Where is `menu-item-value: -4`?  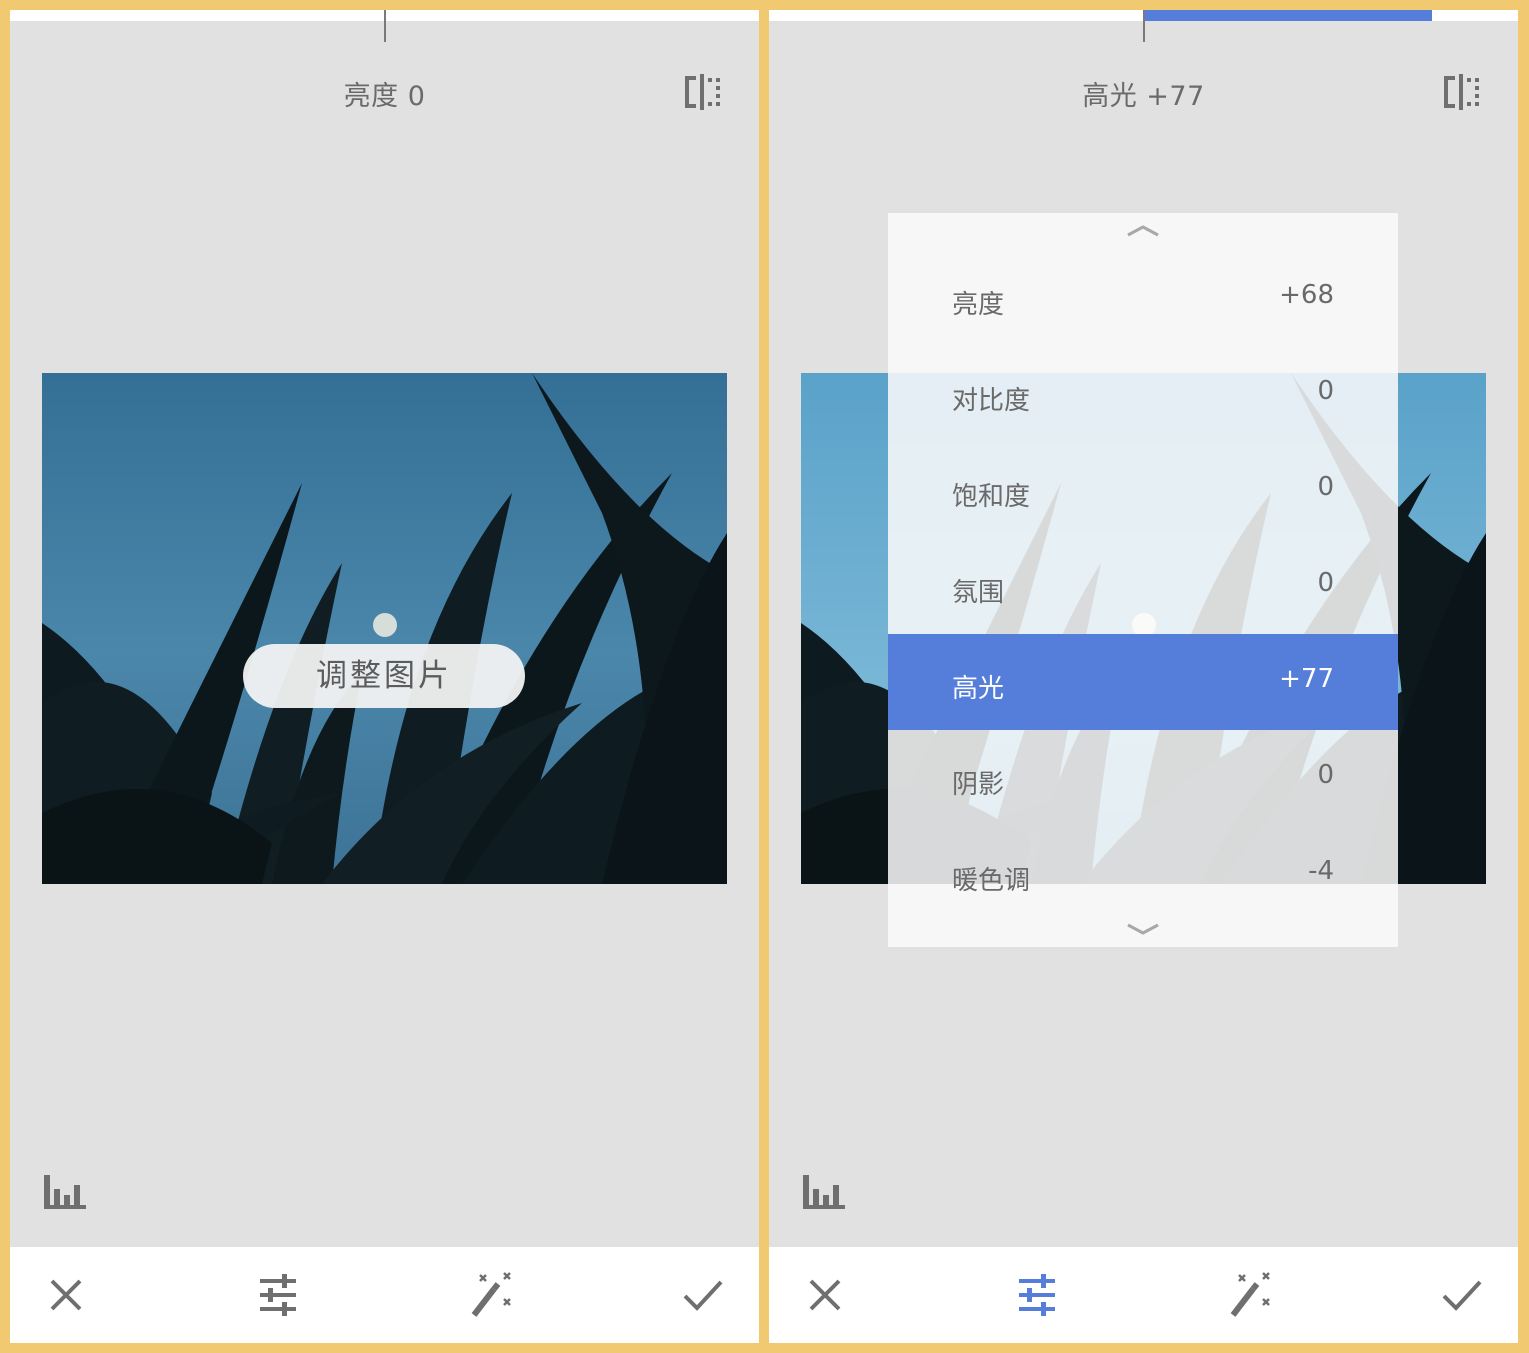
menu-item-value: -4 is located at coordinates (1321, 871).